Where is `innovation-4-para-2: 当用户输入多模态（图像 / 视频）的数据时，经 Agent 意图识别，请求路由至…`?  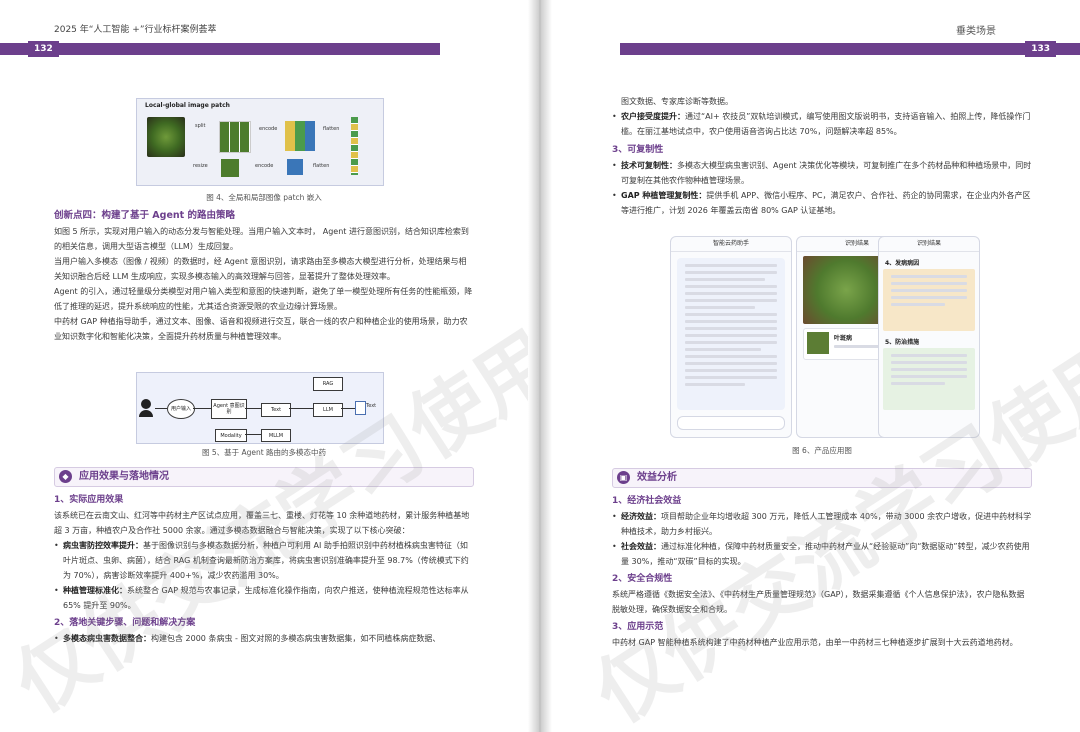 innovation-4-para-2: 当用户输入多模态（图像 / 视频）的数据时，经 Agent 意图识别，请求路由至… is located at coordinates (260, 269).